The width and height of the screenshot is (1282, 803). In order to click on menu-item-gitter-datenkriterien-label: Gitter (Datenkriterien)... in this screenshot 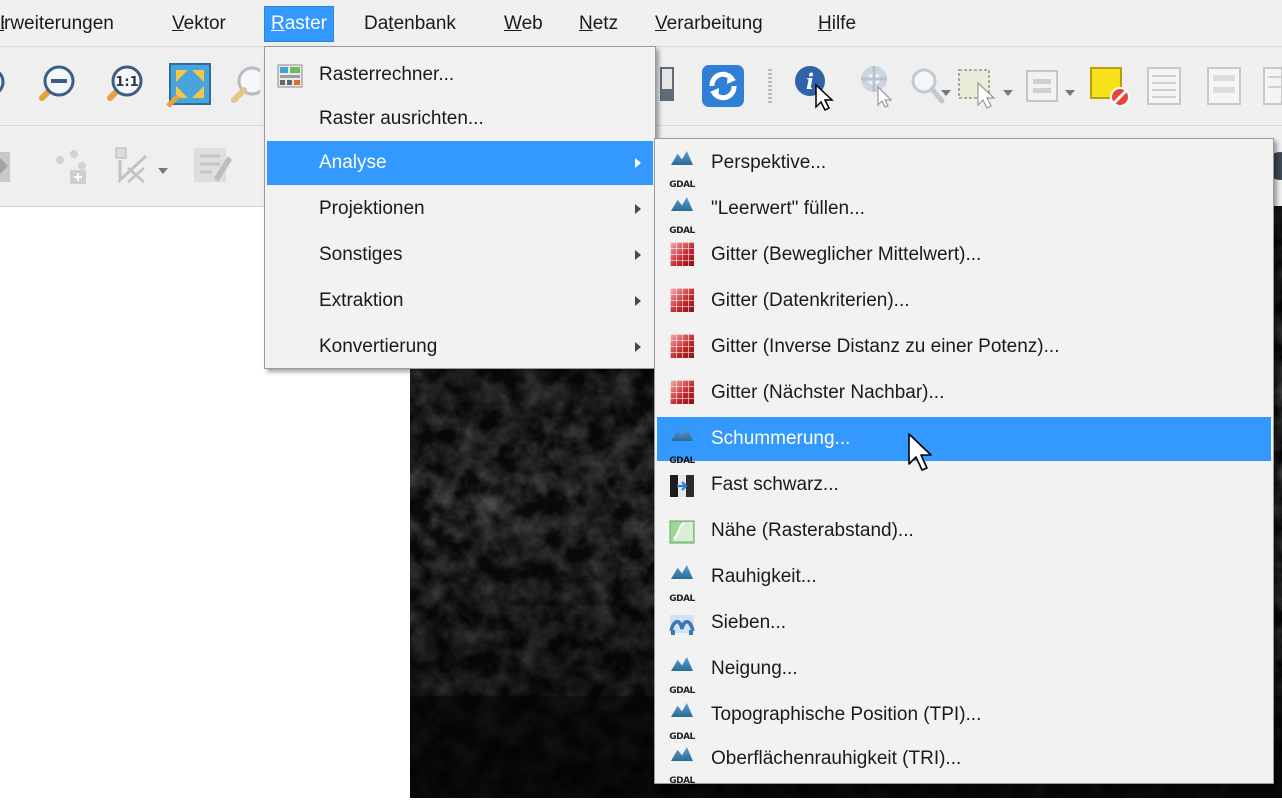, I will do `click(810, 300)`.